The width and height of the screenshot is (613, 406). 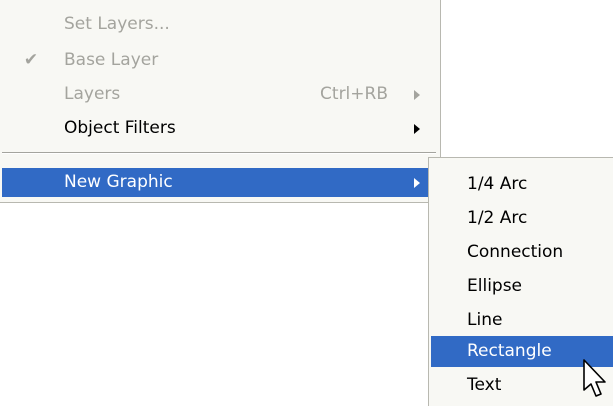 I want to click on submenu-item-label: Line, so click(x=485, y=320).